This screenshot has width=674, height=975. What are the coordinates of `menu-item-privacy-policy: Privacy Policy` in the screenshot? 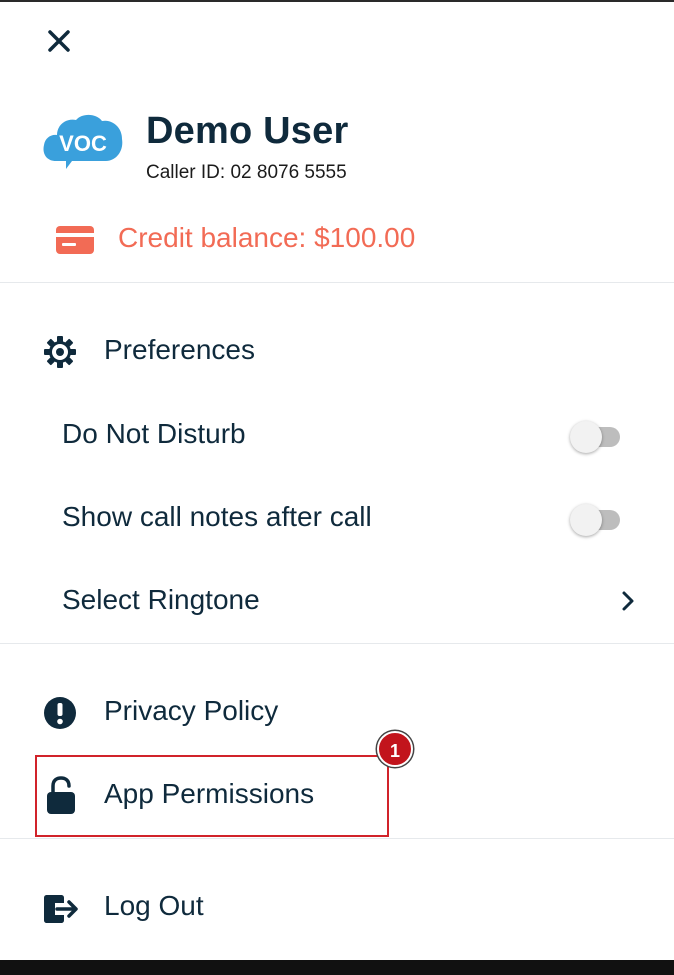 It's located at (337, 713).